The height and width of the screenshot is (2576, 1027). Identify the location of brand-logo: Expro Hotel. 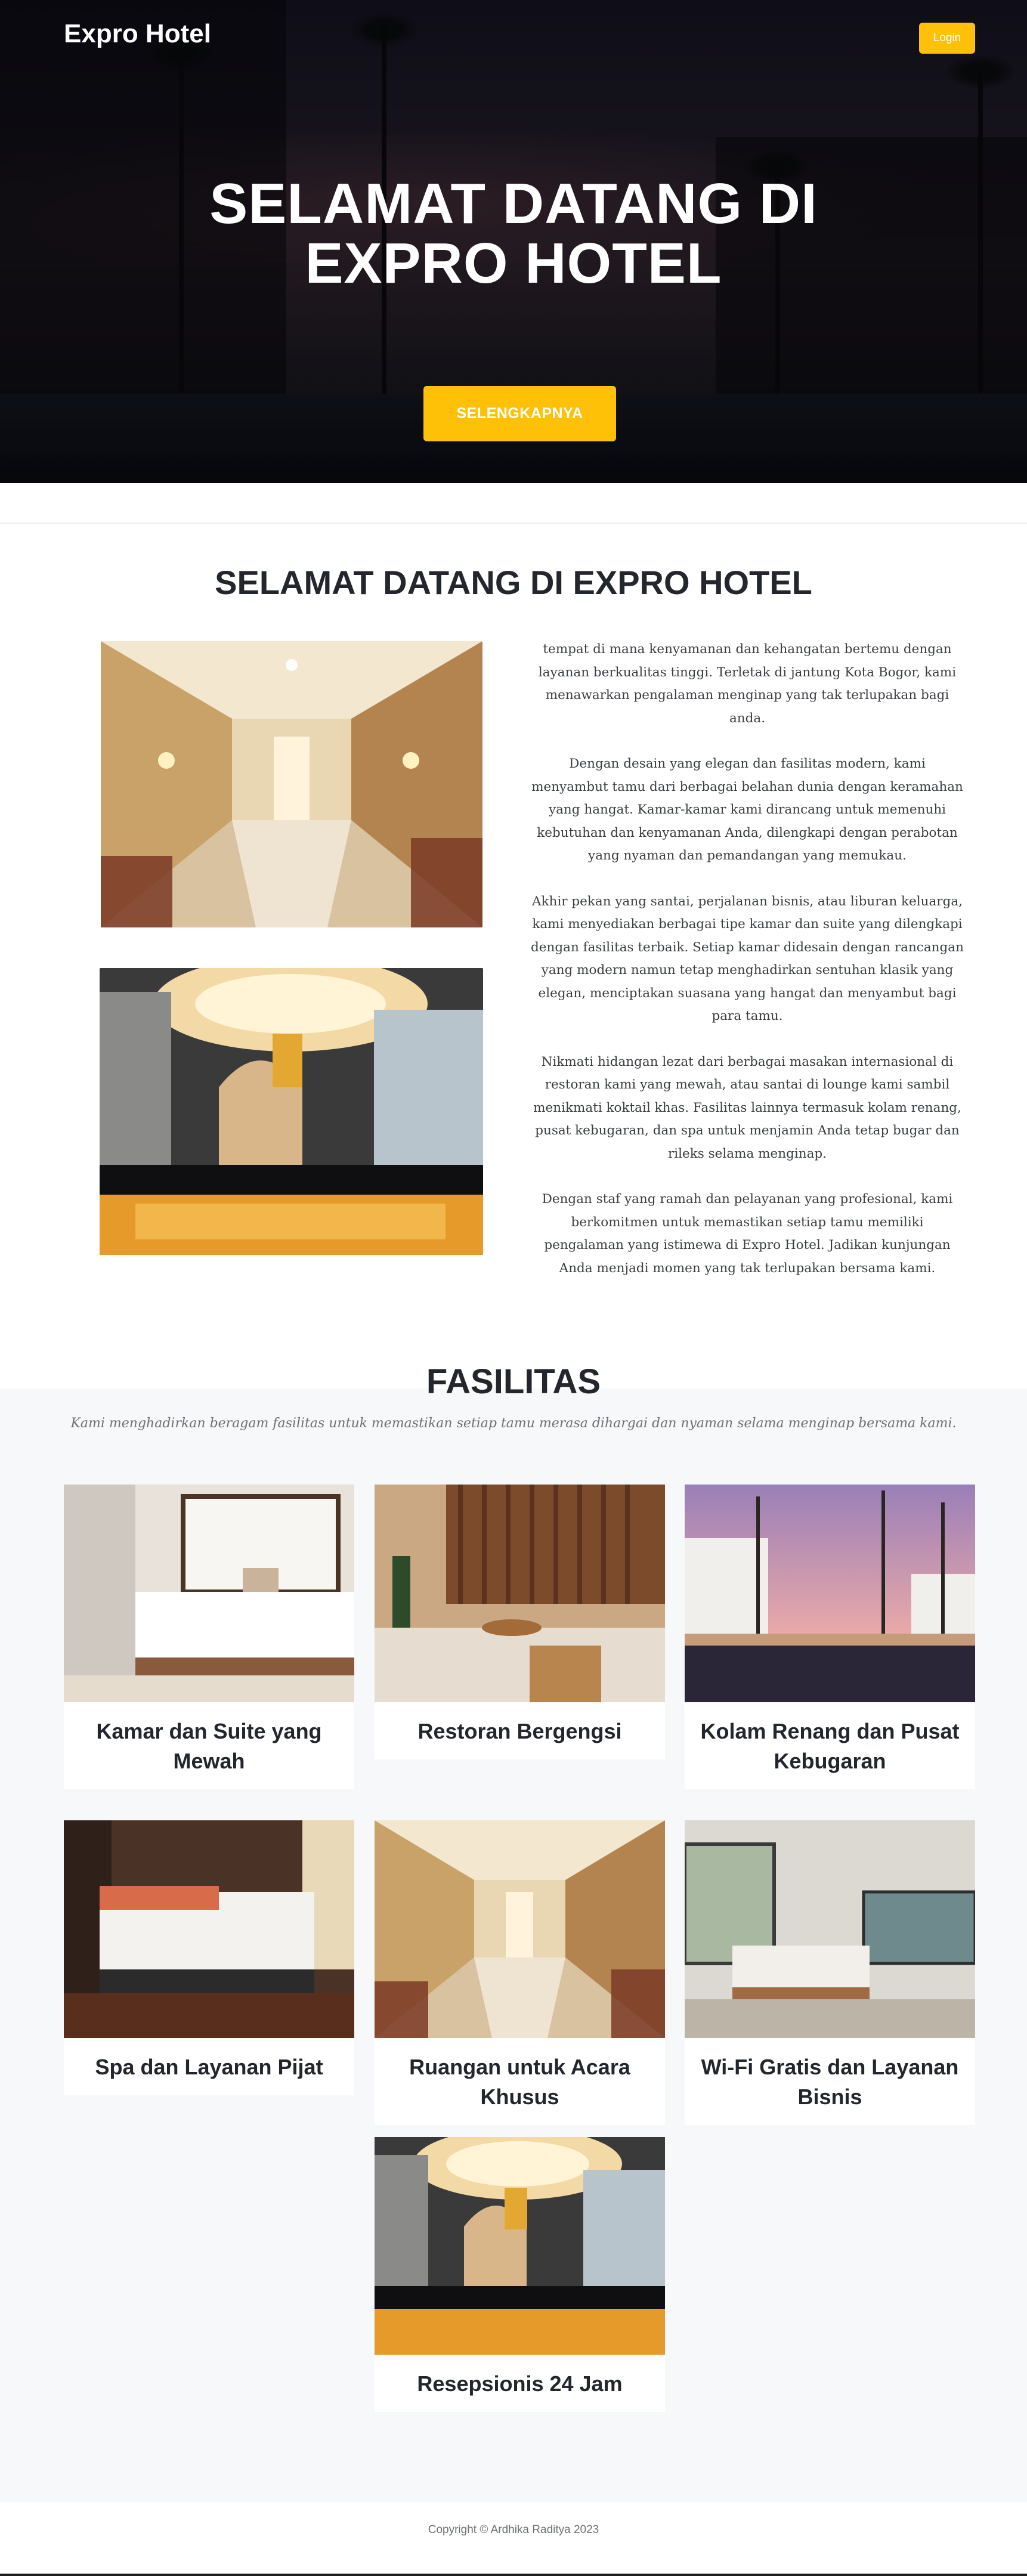
(137, 34).